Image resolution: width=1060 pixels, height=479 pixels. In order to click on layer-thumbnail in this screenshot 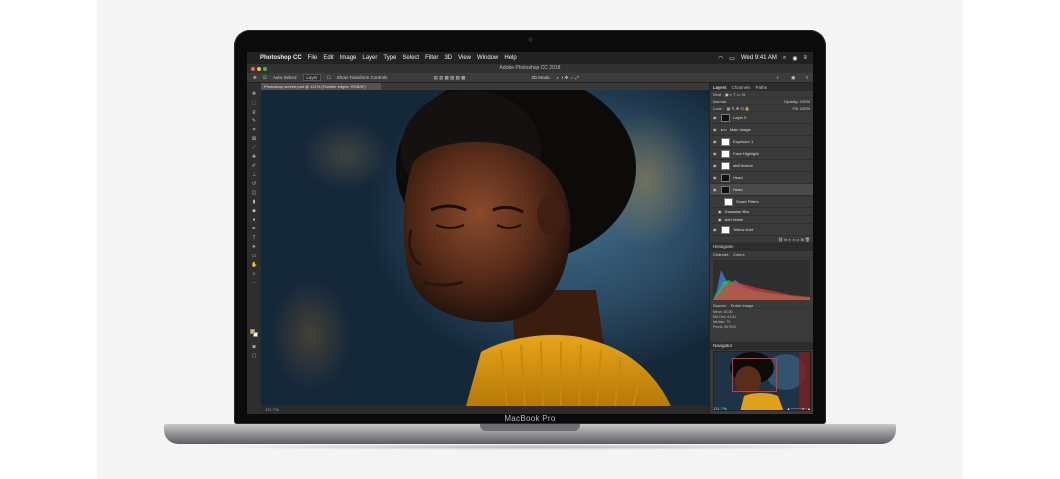, I will do `click(725, 141)`.